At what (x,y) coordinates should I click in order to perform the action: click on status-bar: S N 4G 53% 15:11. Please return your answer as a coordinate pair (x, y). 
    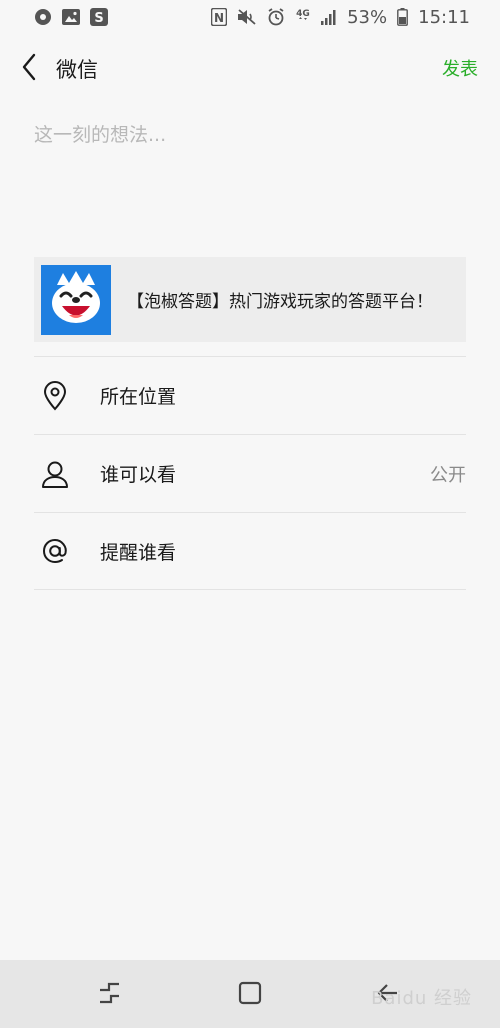
    Looking at the image, I should click on (250, 17).